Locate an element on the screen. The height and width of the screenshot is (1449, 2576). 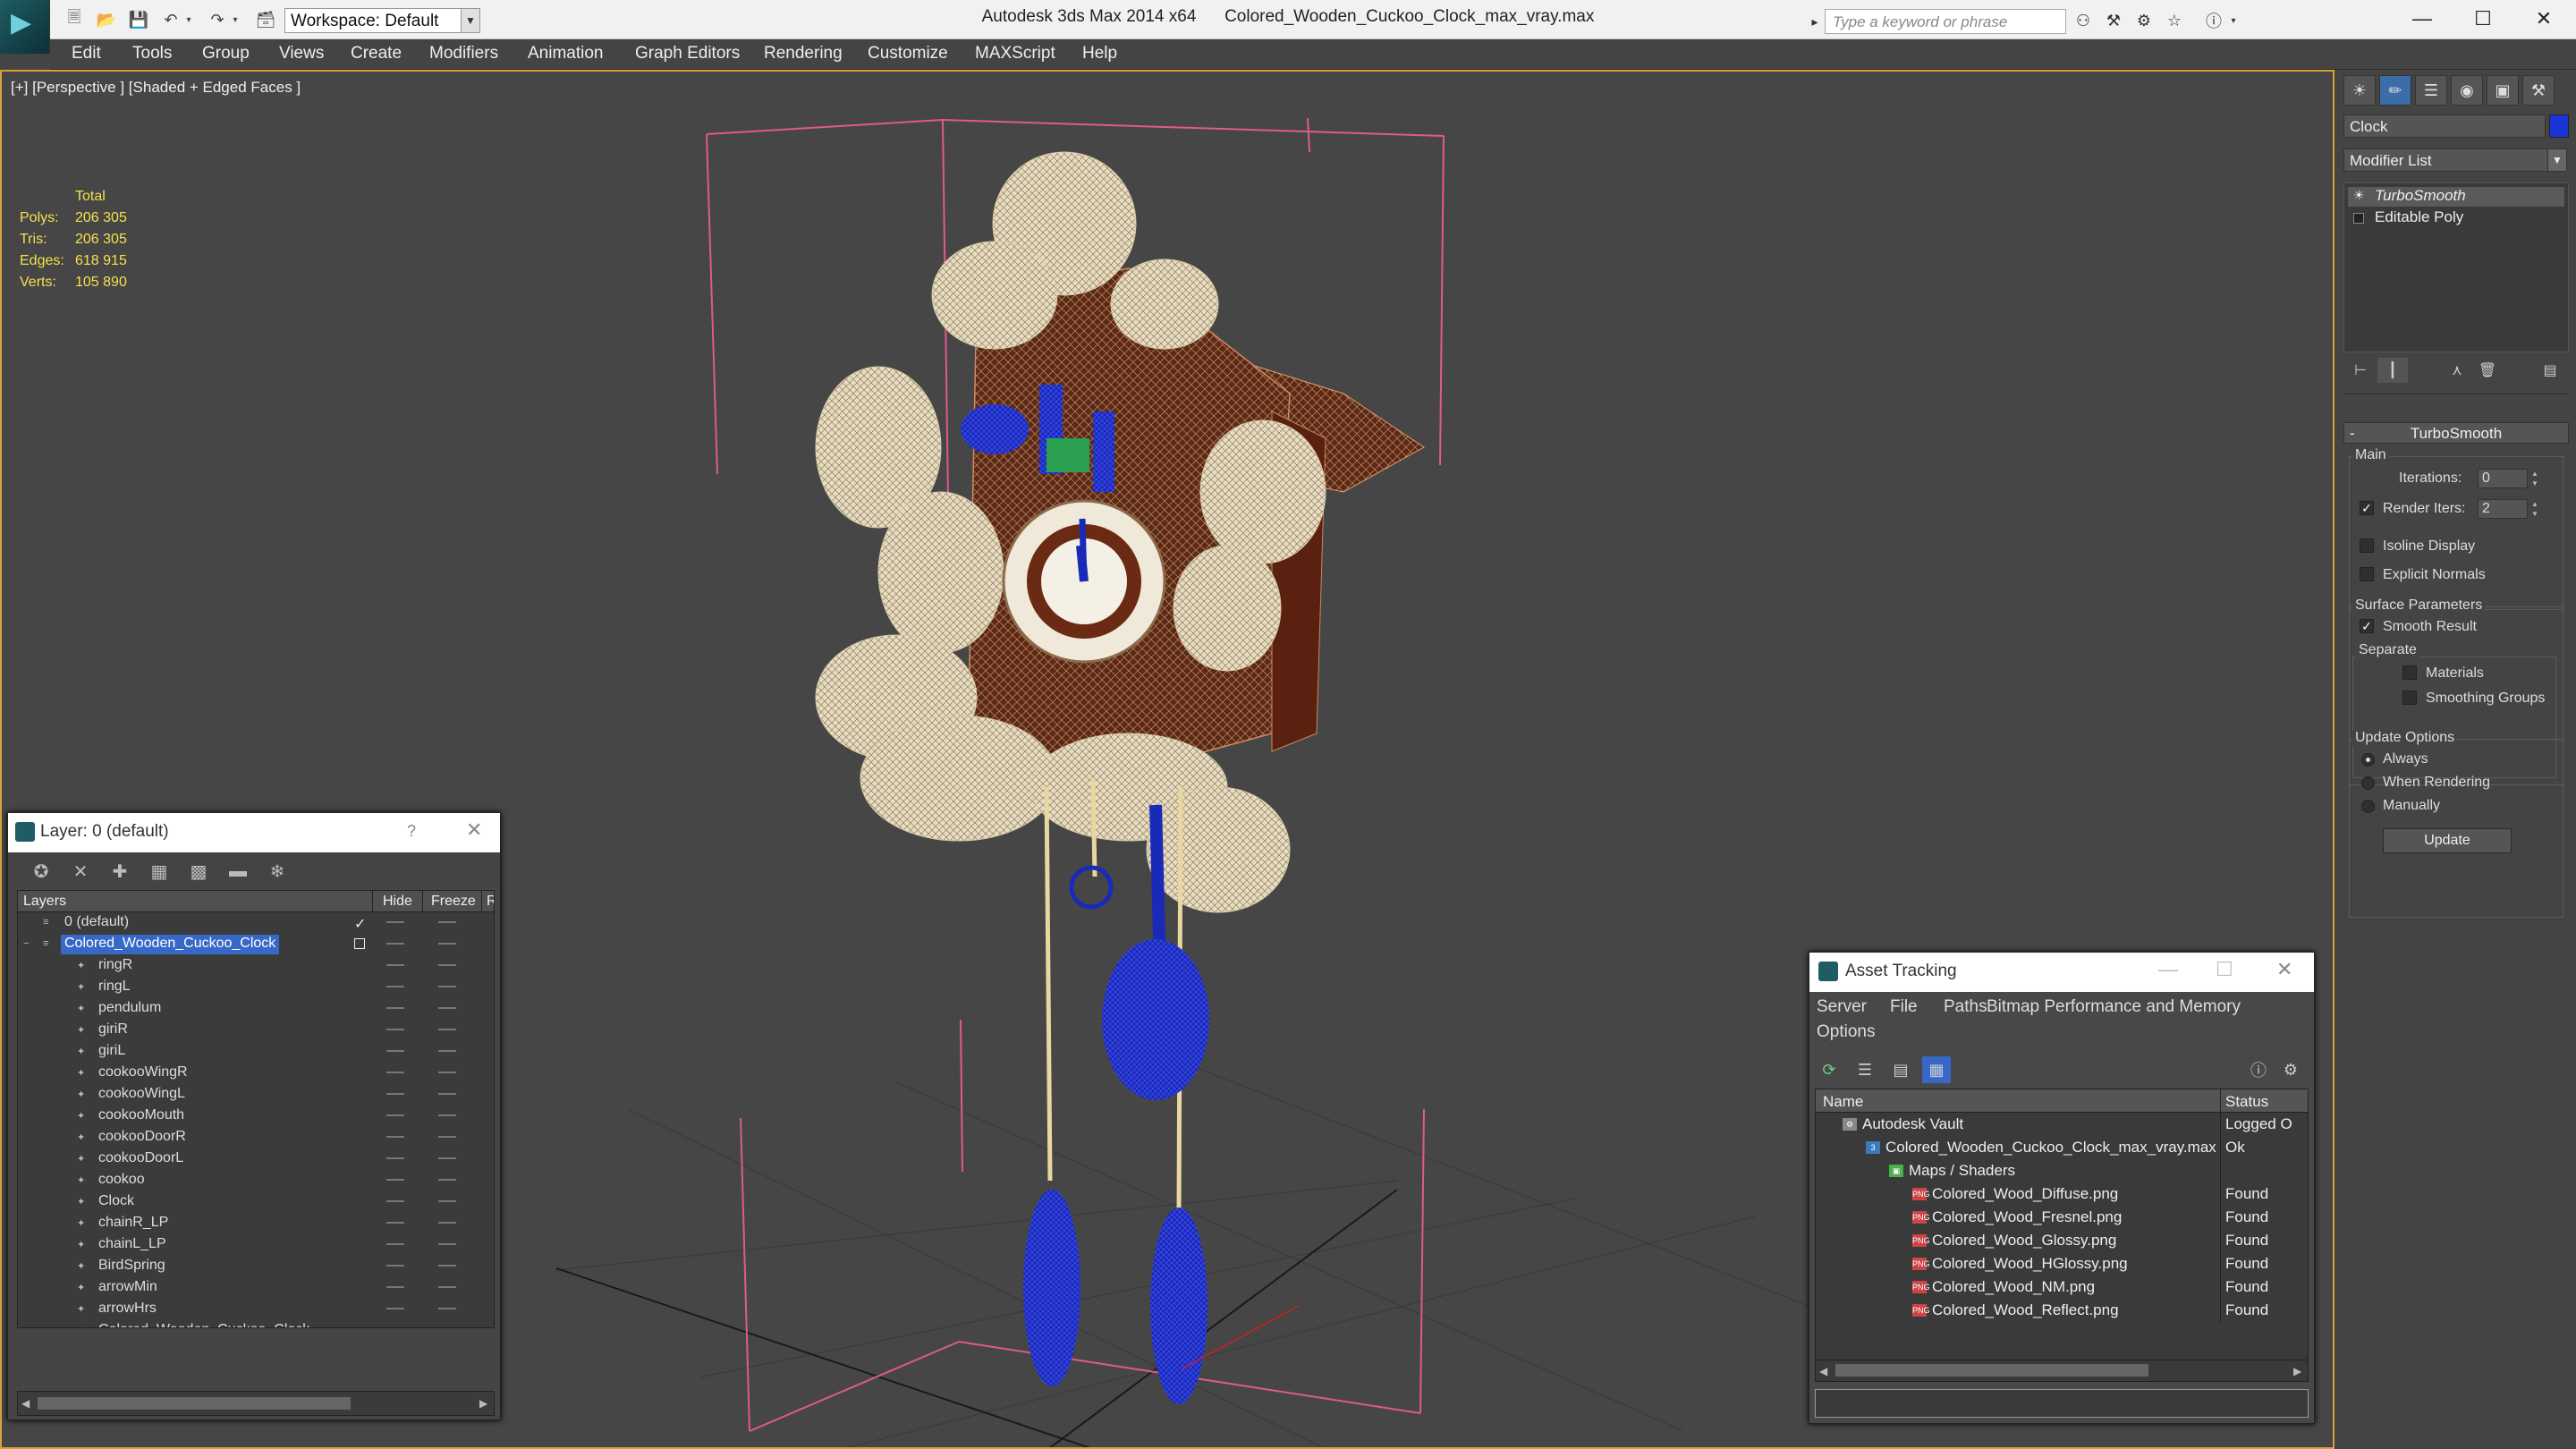
delete-layer-icon: ✕ is located at coordinates (80, 871).